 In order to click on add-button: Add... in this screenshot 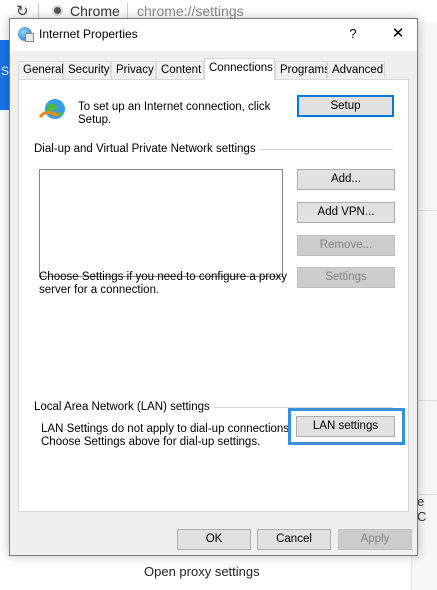, I will do `click(346, 179)`.